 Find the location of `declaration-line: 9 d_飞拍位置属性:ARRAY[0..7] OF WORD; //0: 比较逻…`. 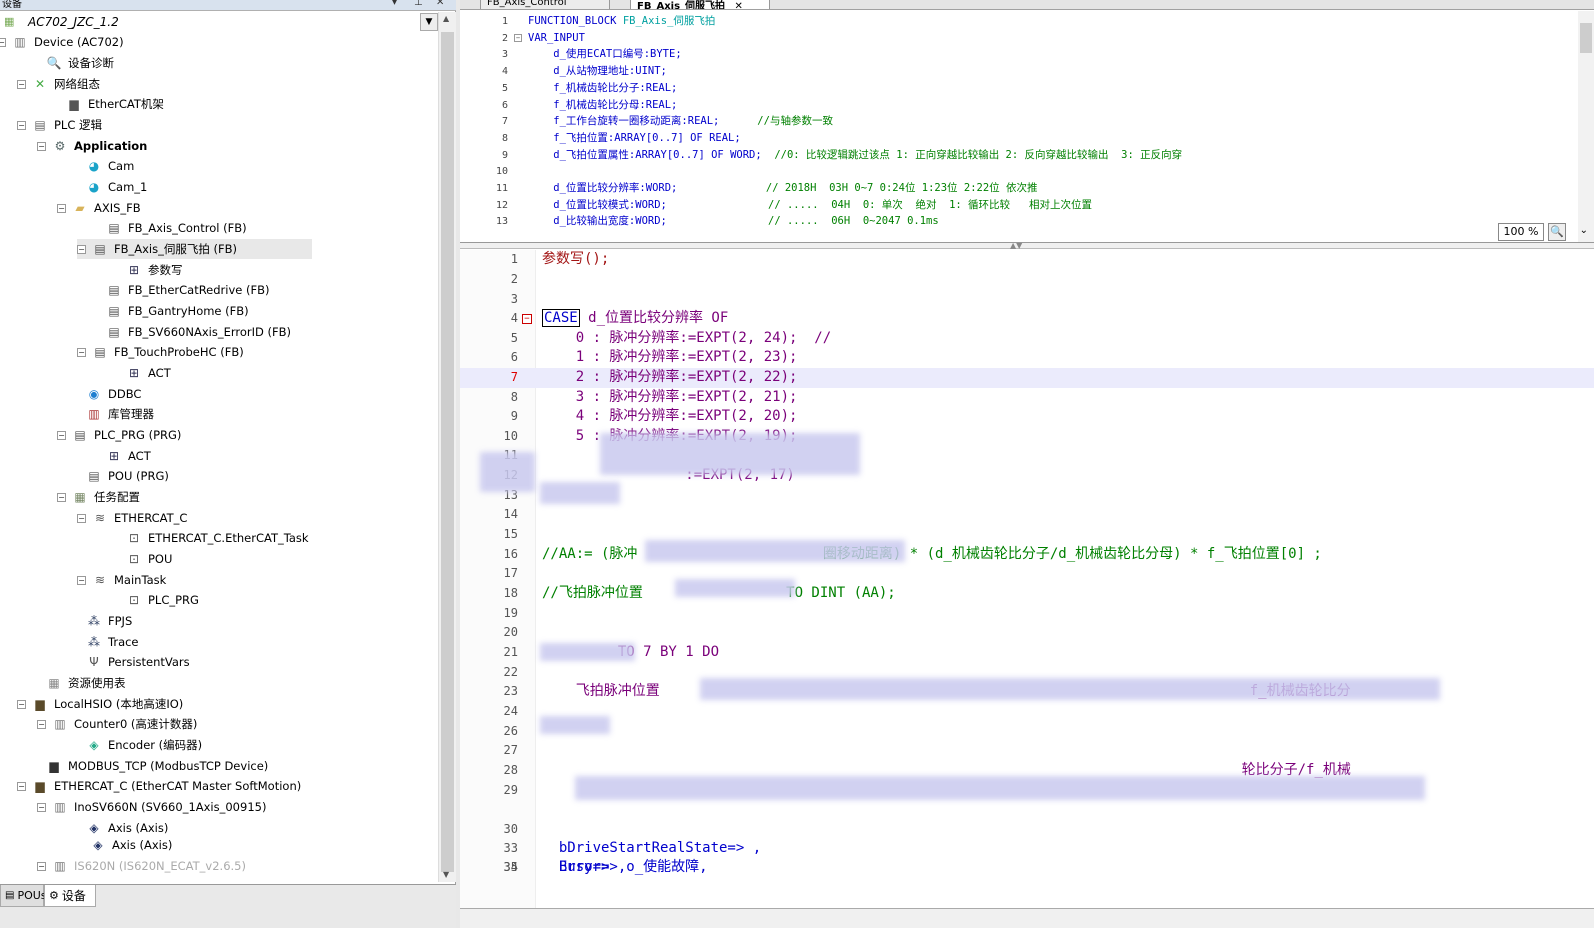

declaration-line: 9 d_飞拍位置属性:ARRAY[0..7] OF WORD; //0: 比较逻… is located at coordinates (1005, 155).